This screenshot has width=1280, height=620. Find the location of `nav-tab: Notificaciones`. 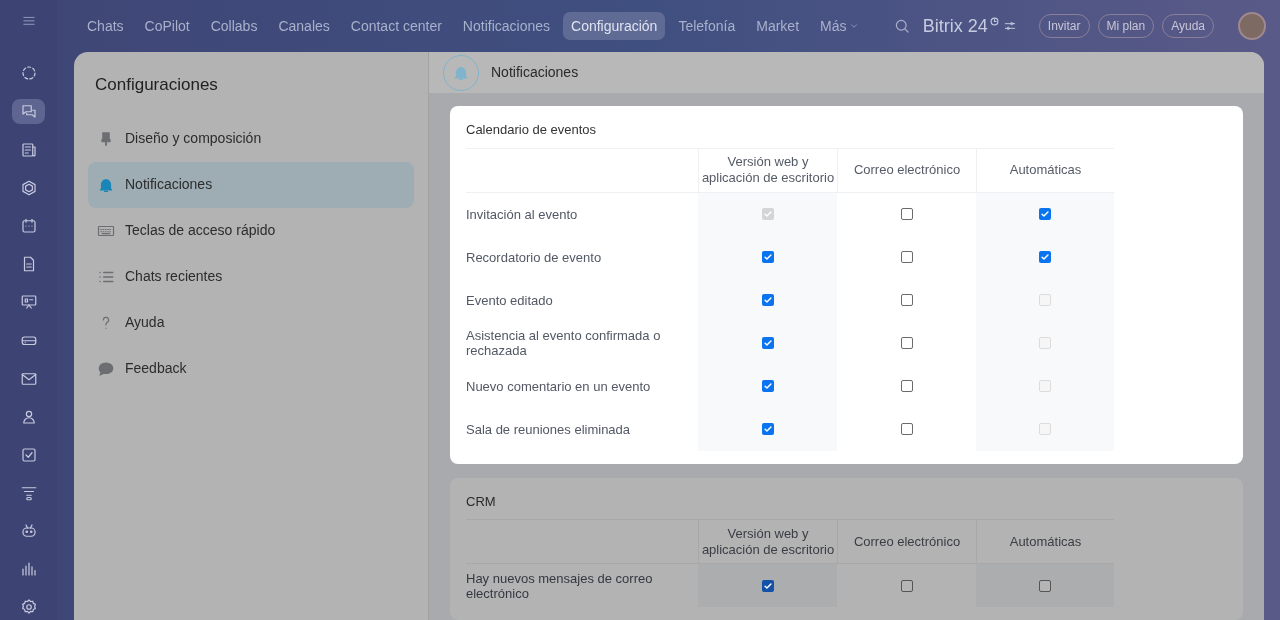

nav-tab: Notificaciones is located at coordinates (506, 26).